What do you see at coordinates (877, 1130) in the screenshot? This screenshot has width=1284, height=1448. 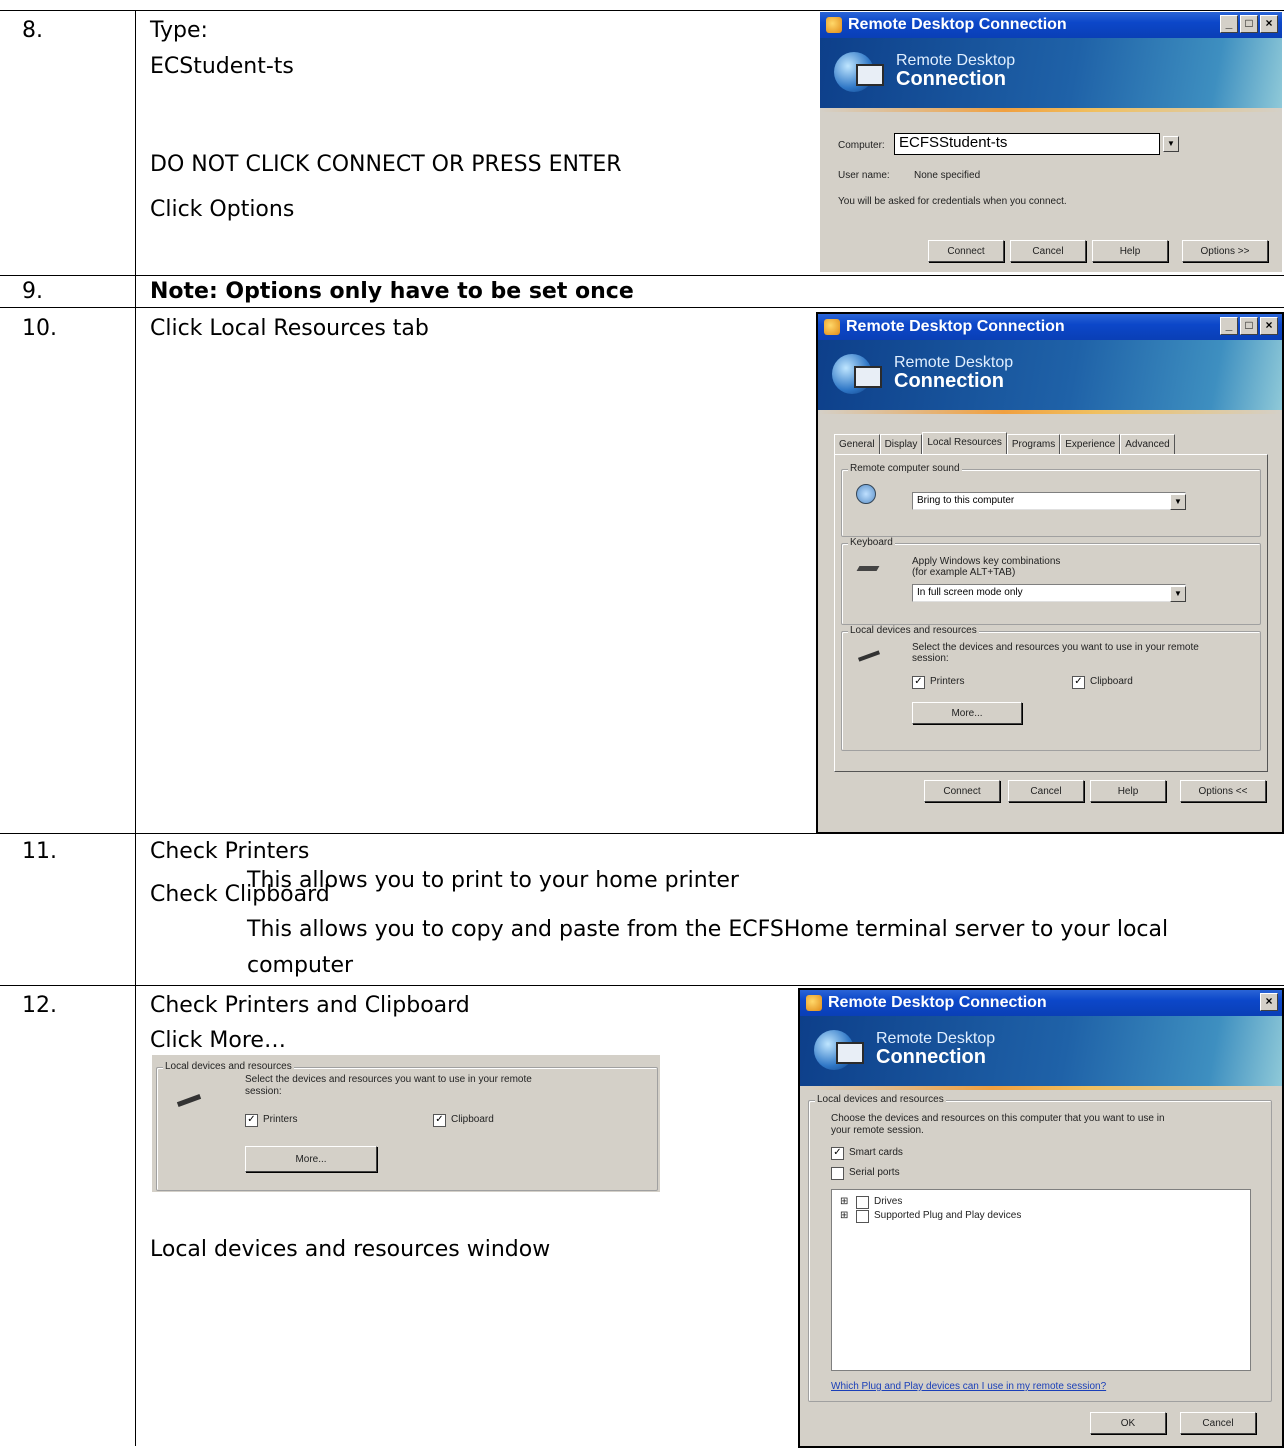 I see `devices-text: your remote session.` at bounding box center [877, 1130].